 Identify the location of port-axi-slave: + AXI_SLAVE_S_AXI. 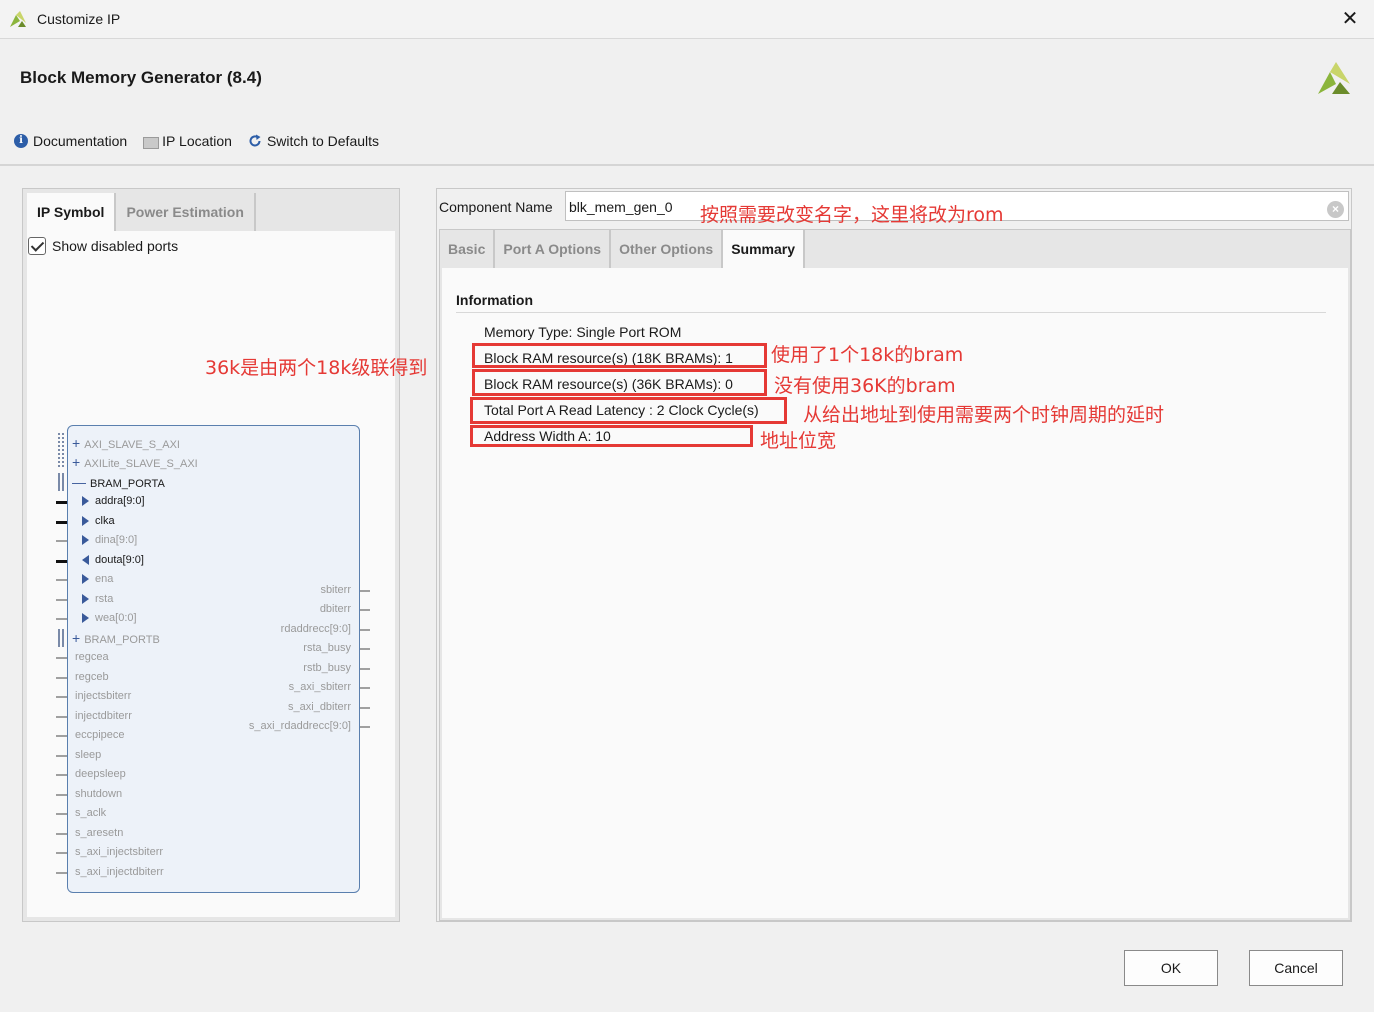
(126, 443).